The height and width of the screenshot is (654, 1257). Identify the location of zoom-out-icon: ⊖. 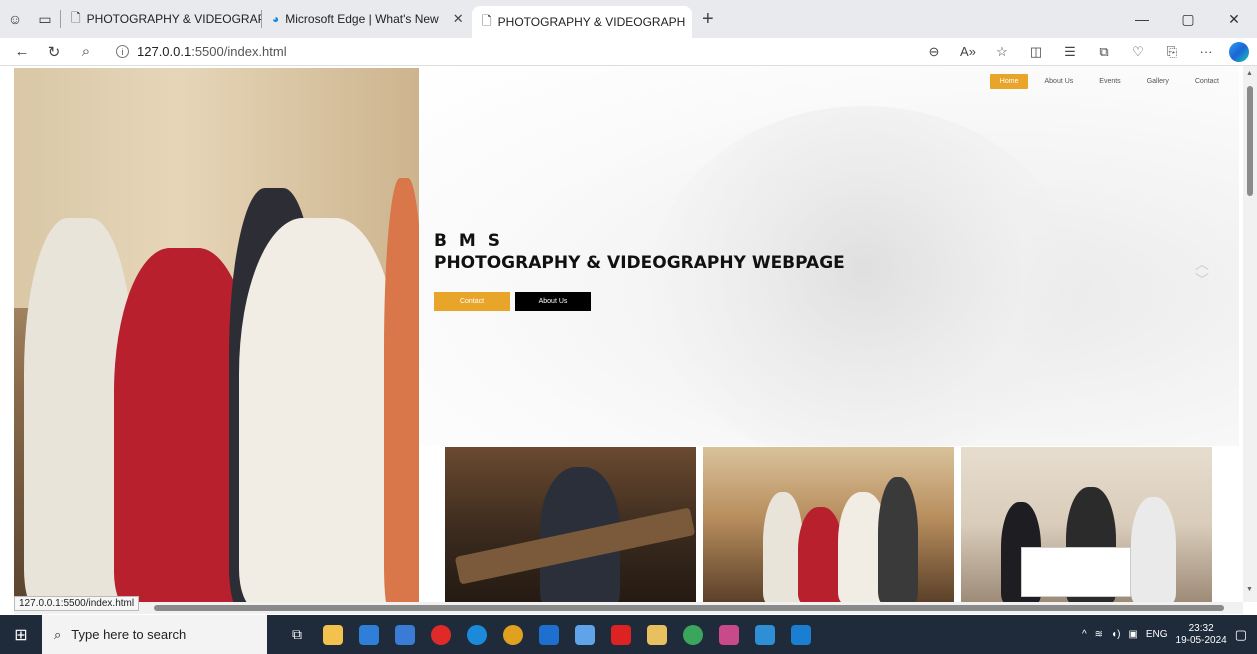
(934, 52).